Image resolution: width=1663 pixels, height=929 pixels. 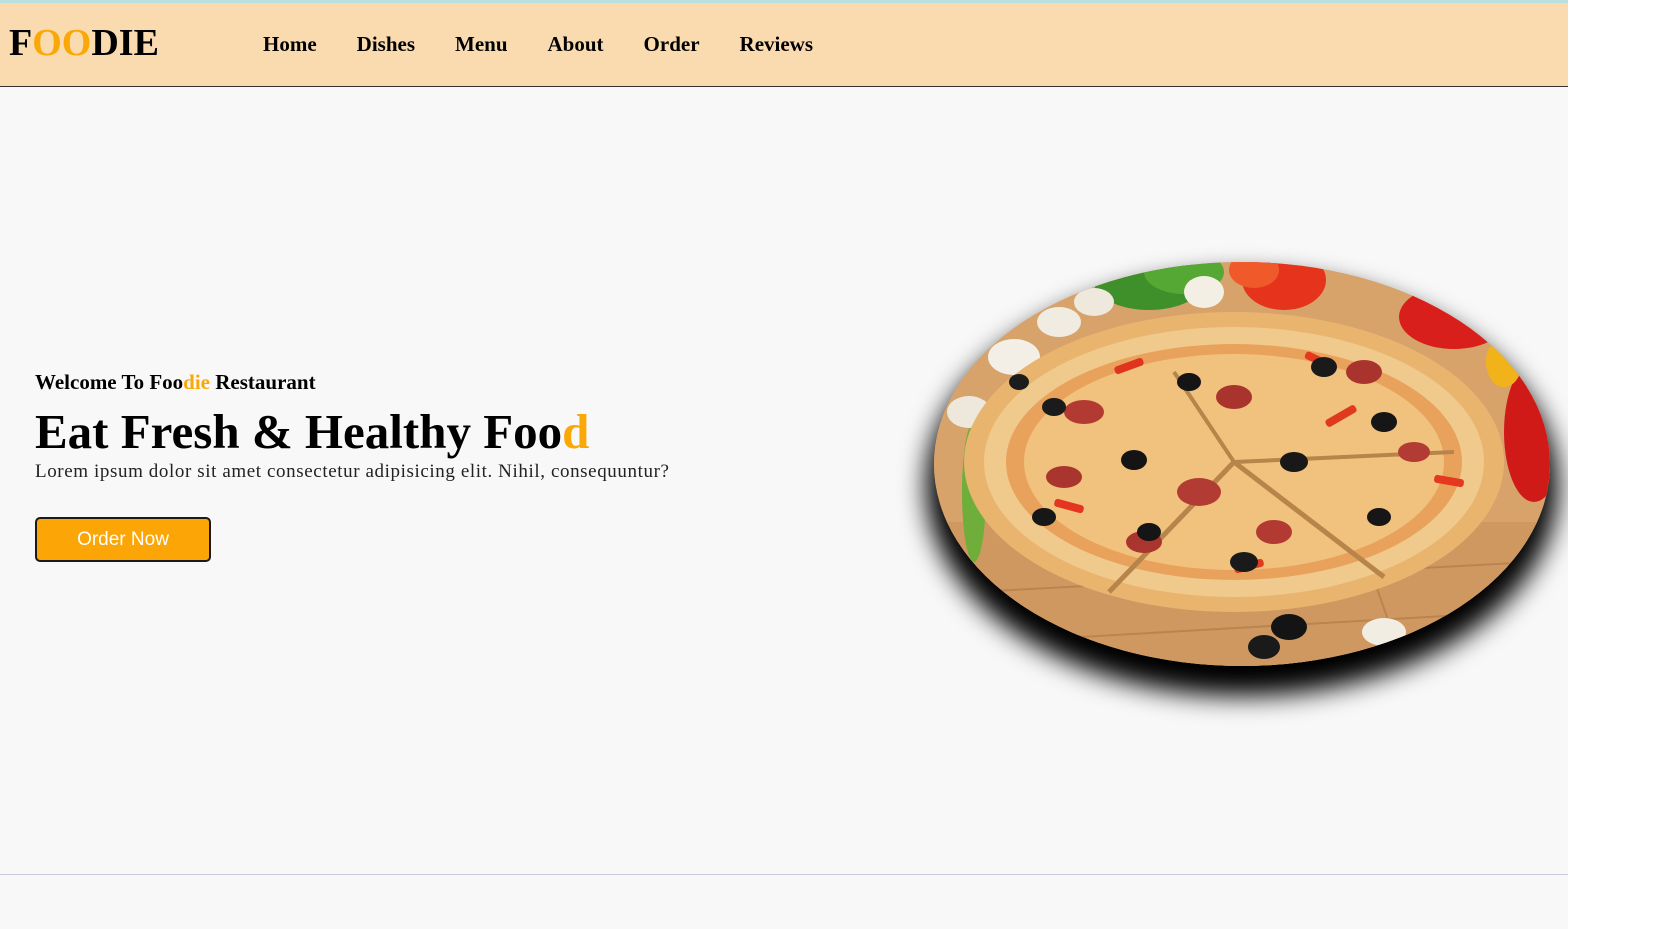 What do you see at coordinates (299, 431) in the screenshot?
I see `headline-main: Eat Fresh & Healthy Foo` at bounding box center [299, 431].